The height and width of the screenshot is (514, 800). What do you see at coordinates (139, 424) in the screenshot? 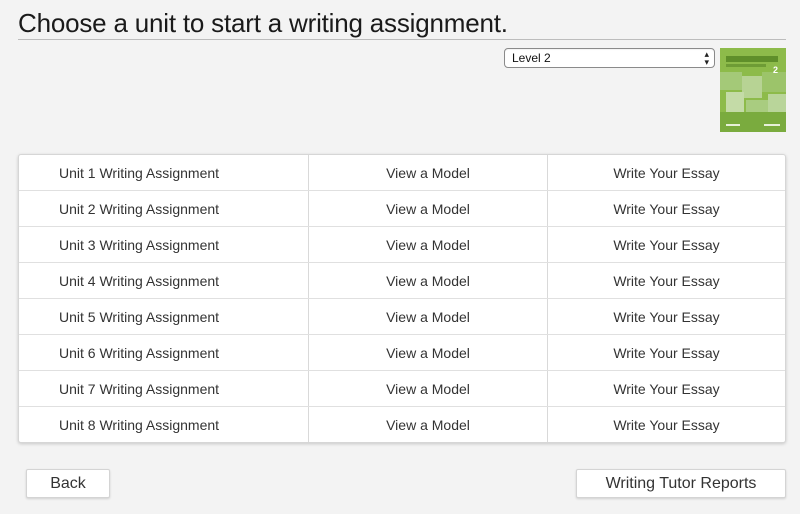
I see `unit-name: Unit 8 Writing Assignment` at bounding box center [139, 424].